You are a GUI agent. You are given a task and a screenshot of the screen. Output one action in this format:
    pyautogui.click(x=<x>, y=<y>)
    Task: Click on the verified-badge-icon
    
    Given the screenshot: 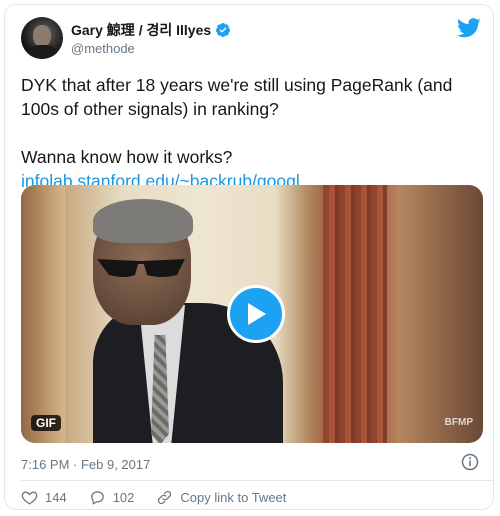 What is the action you would take?
    pyautogui.click(x=223, y=30)
    